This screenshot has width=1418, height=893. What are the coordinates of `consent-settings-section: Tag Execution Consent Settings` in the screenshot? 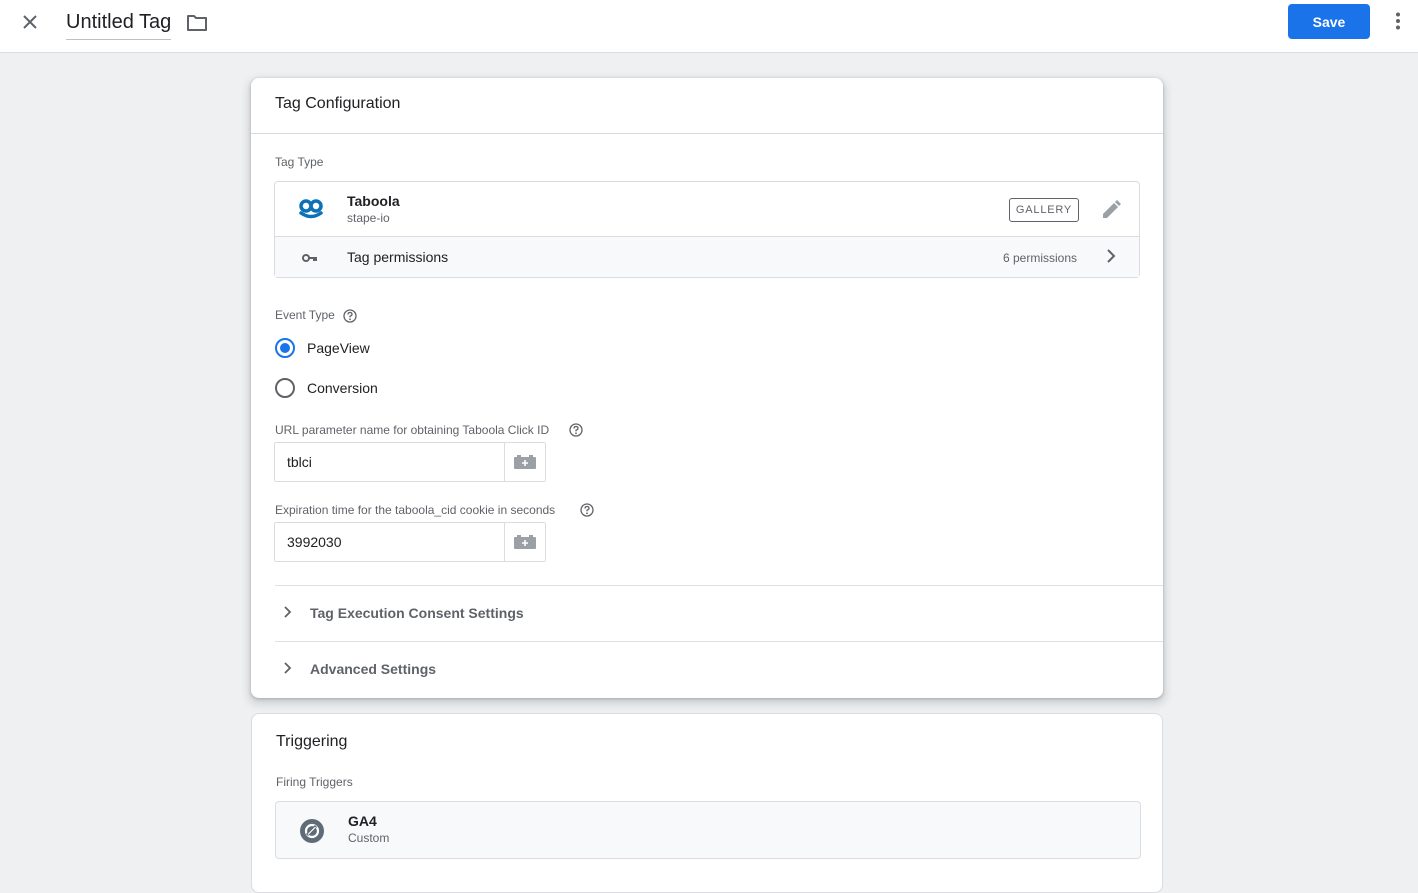 It's located at (719, 613).